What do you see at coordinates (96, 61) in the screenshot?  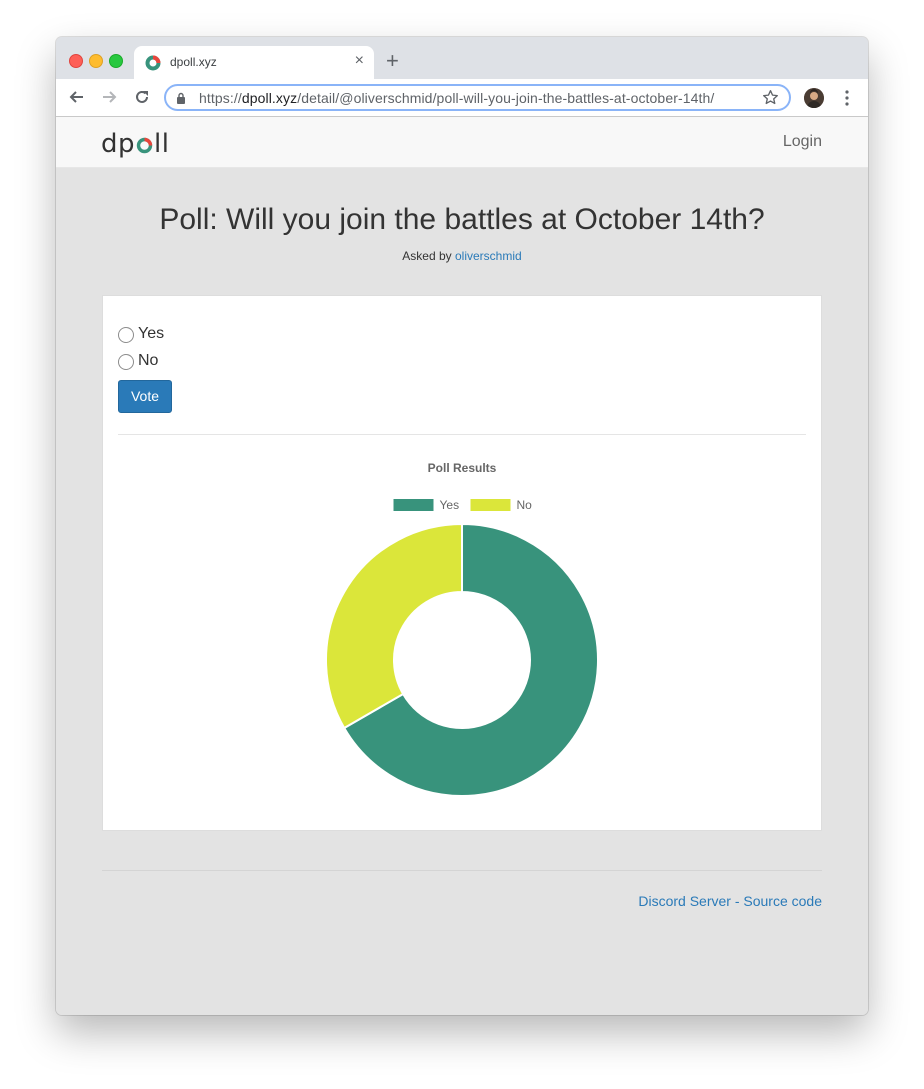 I see `minimize-window-button` at bounding box center [96, 61].